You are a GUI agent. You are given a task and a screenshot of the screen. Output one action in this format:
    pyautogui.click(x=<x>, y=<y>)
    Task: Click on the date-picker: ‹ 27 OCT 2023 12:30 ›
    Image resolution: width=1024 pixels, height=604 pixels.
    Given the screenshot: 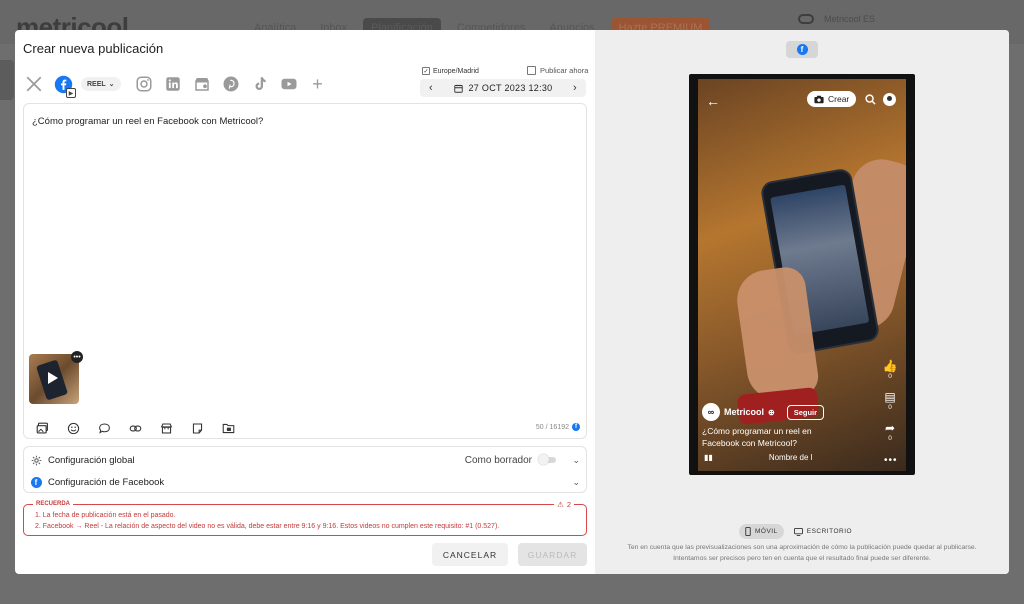 What is the action you would take?
    pyautogui.click(x=503, y=88)
    